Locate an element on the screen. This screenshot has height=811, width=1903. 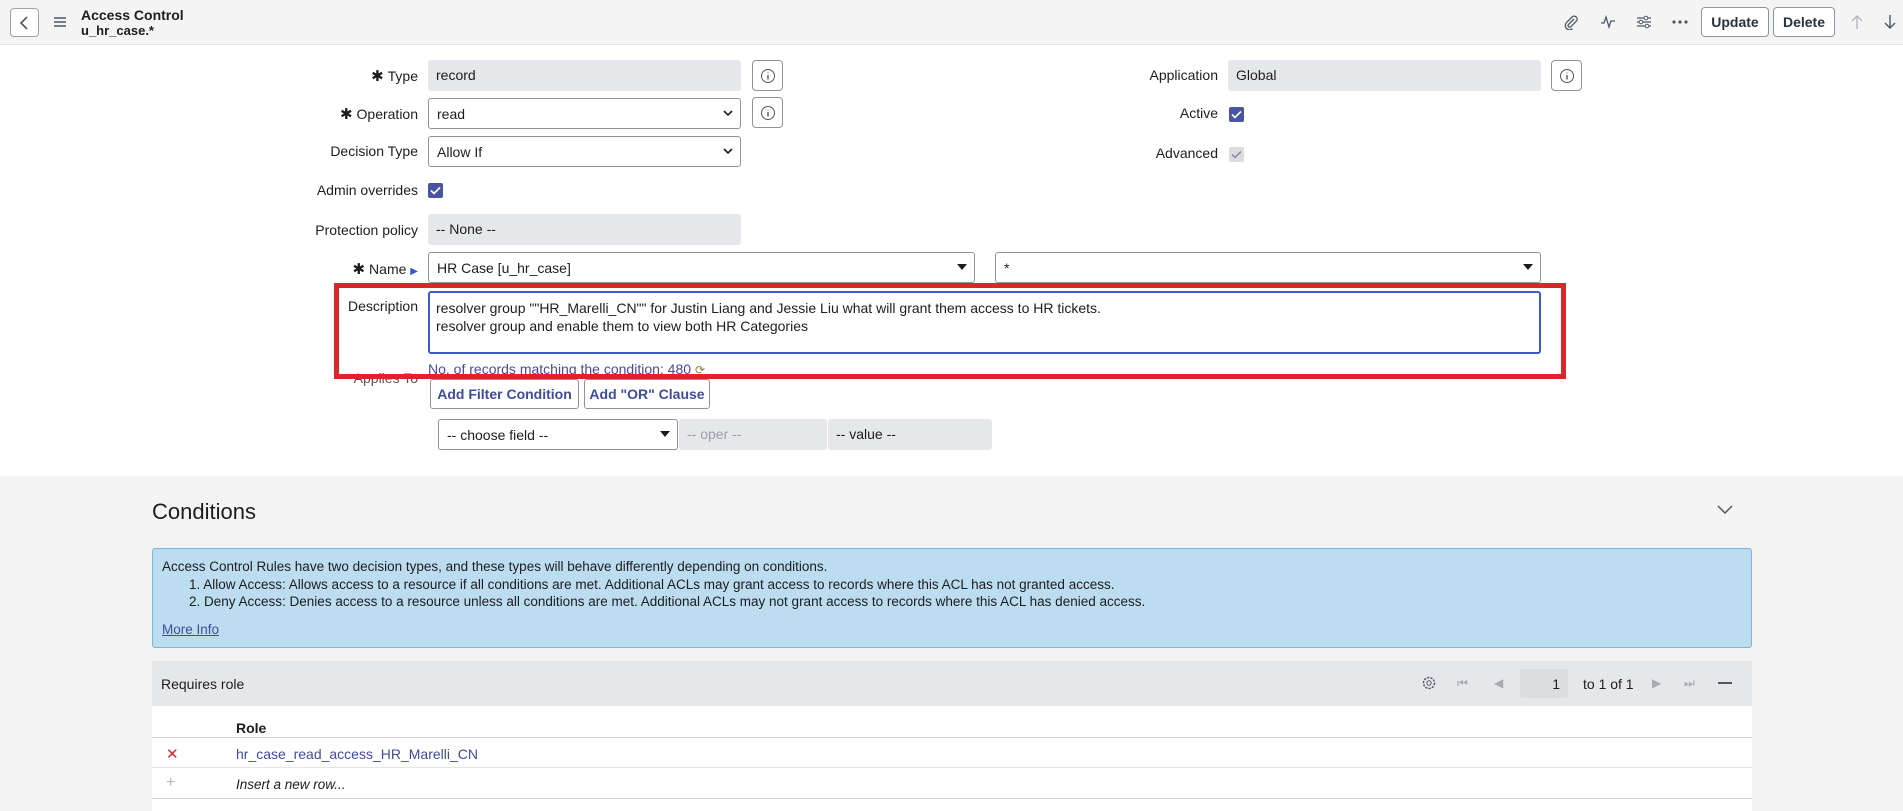
value-field: -- value -- is located at coordinates (910, 434).